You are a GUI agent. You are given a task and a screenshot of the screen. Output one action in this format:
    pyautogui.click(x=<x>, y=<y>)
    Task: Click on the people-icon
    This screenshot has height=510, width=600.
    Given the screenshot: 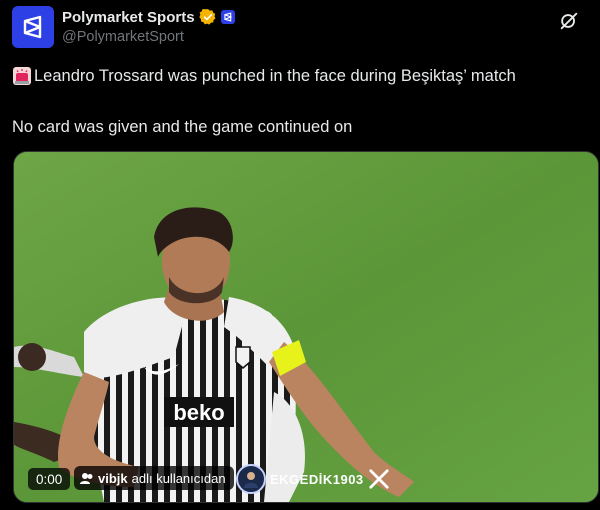 What is the action you would take?
    pyautogui.click(x=86, y=478)
    